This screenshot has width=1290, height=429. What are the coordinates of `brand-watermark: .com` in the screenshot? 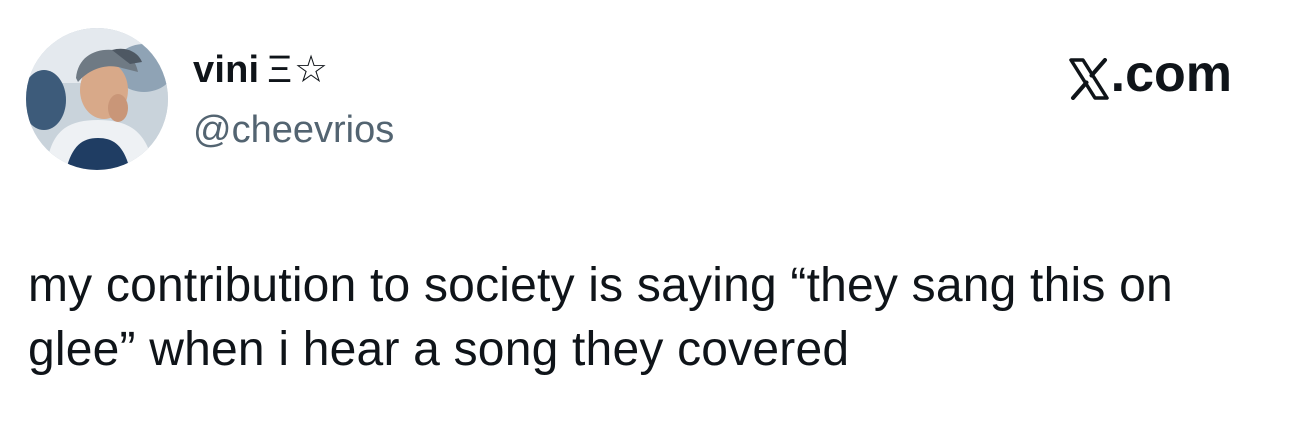 It's located at (1150, 74).